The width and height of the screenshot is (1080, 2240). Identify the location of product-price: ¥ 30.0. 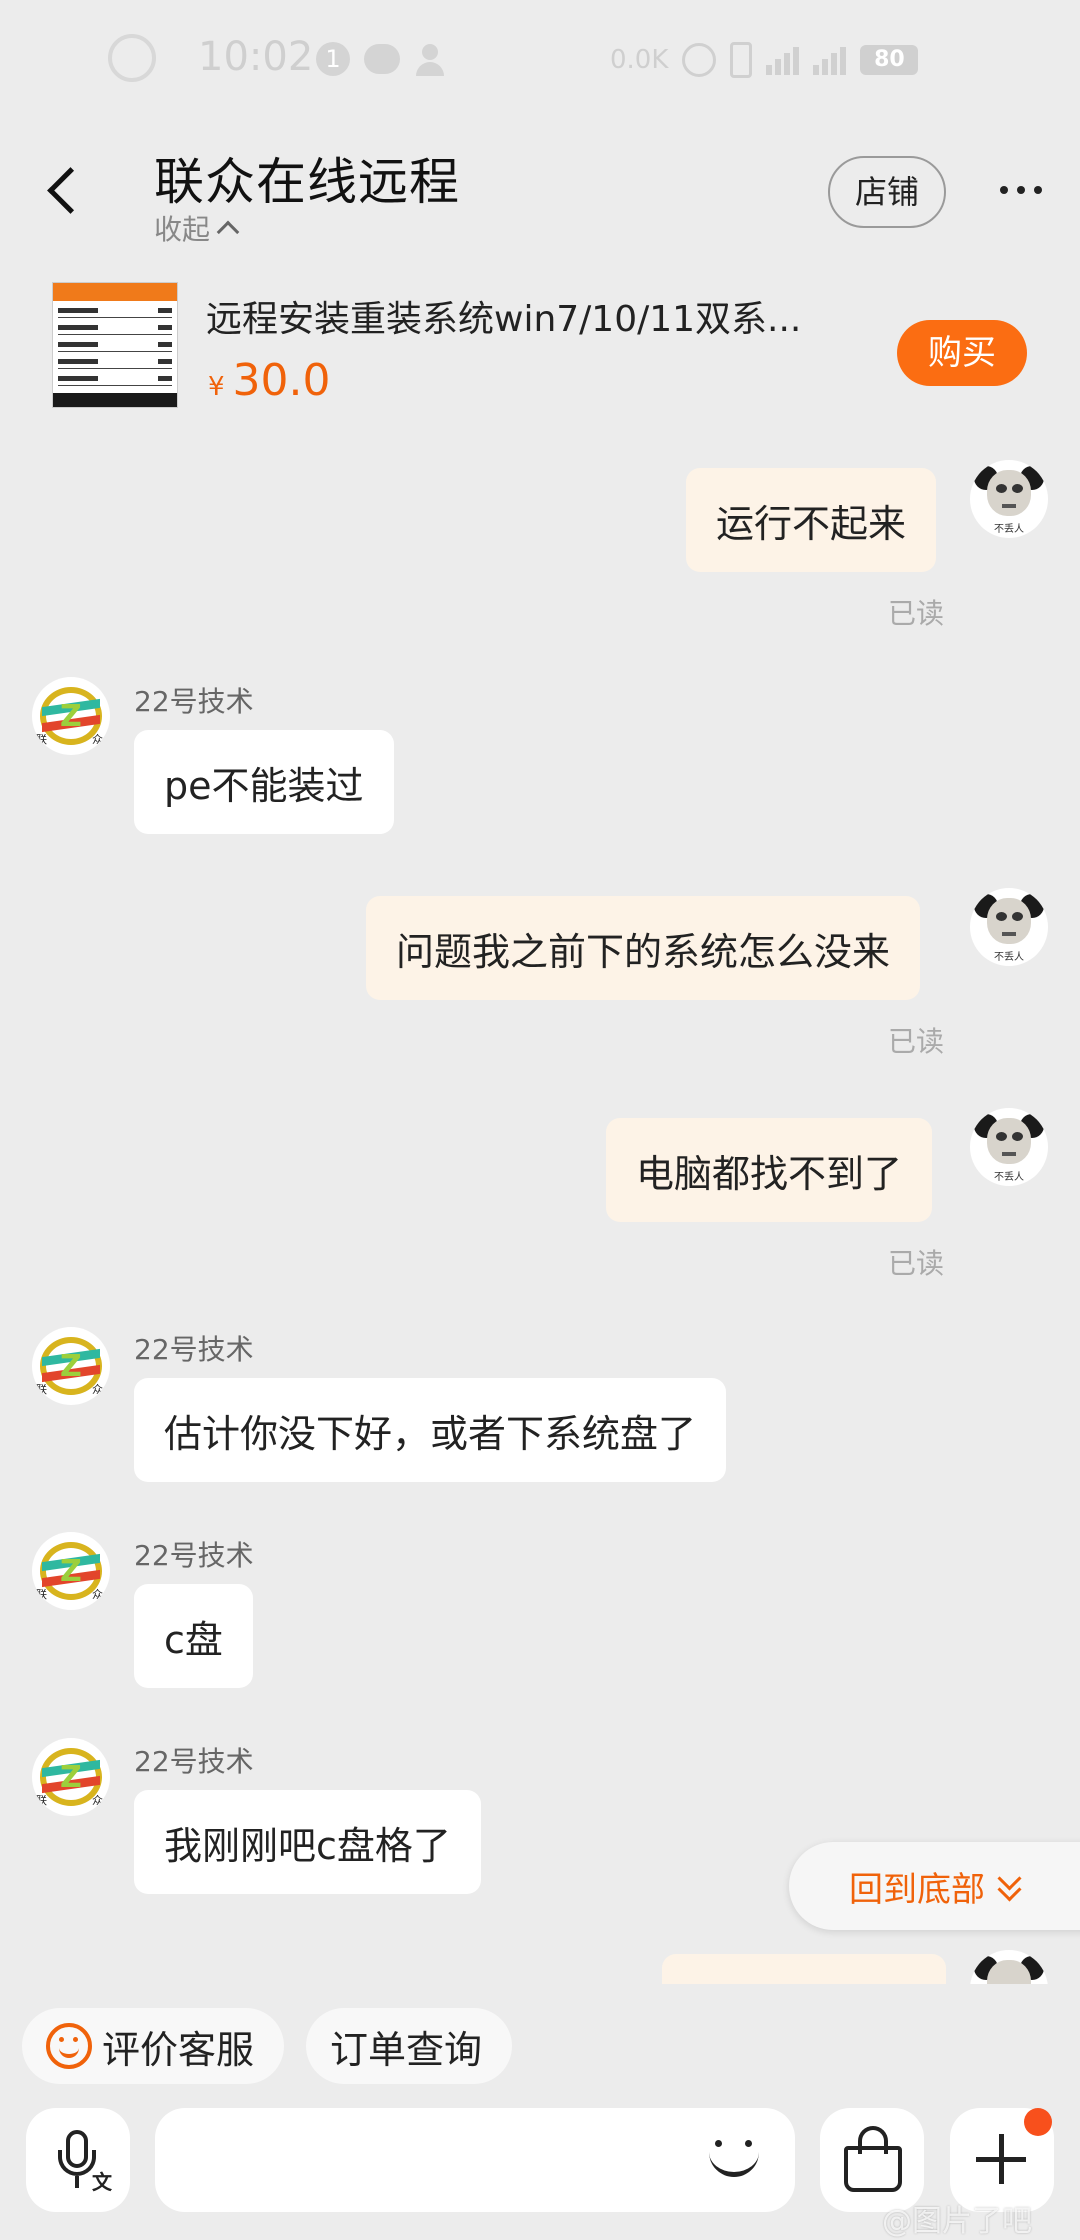
(269, 380).